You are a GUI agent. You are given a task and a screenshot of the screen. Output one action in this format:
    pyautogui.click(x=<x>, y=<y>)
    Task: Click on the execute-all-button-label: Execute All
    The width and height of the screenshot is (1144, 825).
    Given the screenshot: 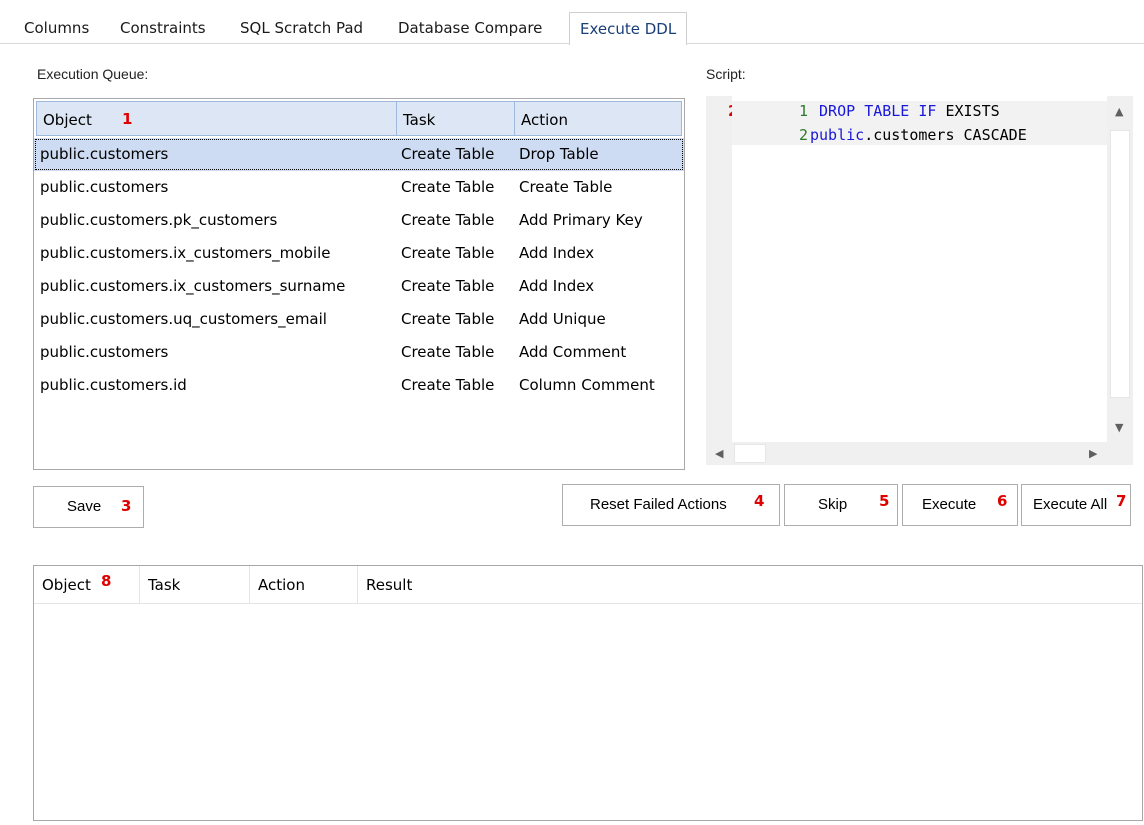 What is the action you would take?
    pyautogui.click(x=1070, y=504)
    